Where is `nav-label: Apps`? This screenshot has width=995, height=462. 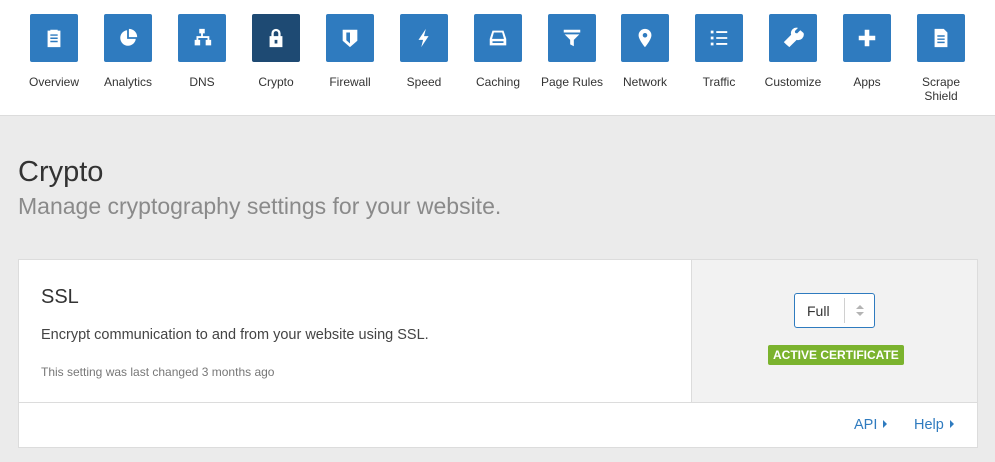
nav-label: Apps is located at coordinates (867, 82).